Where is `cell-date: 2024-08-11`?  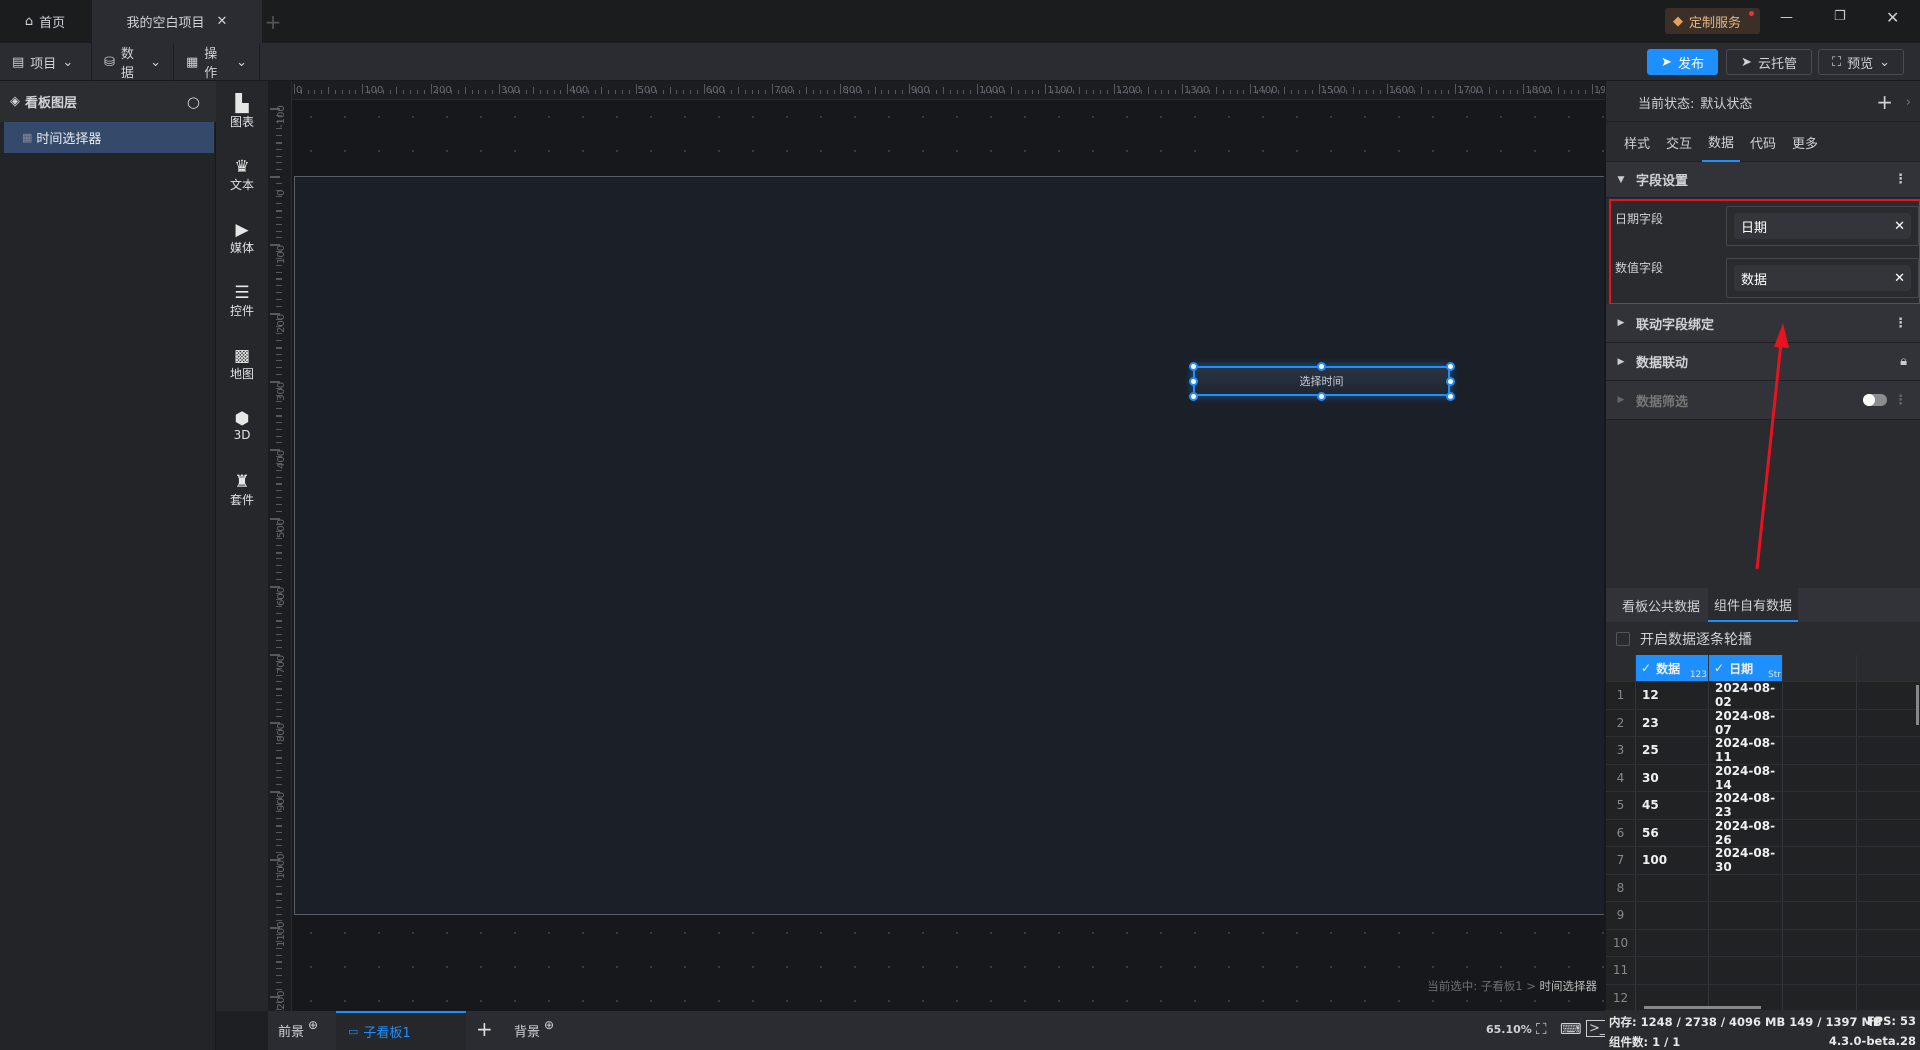 cell-date: 2024-08-11 is located at coordinates (1746, 750).